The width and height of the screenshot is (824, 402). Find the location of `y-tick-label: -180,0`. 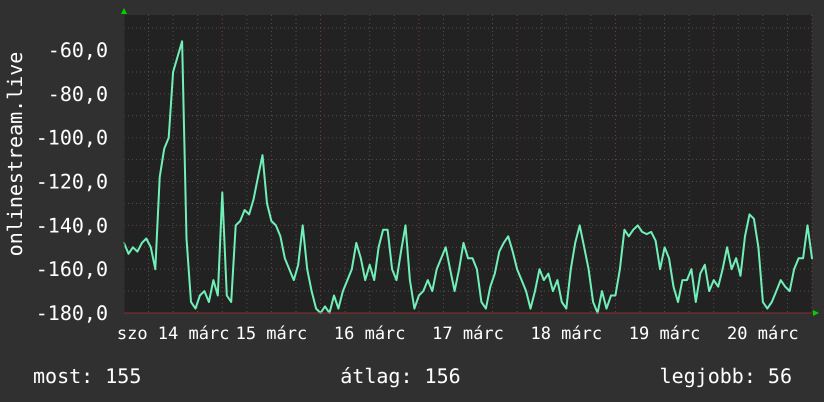

y-tick-label: -180,0 is located at coordinates (72, 313).